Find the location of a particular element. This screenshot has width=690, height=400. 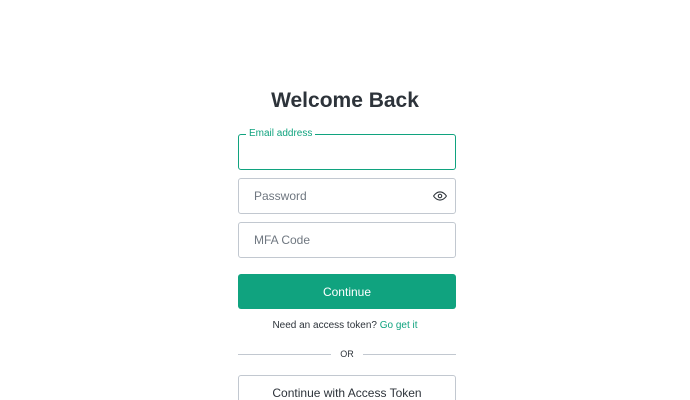

email-field: Email address is located at coordinates (347, 149).